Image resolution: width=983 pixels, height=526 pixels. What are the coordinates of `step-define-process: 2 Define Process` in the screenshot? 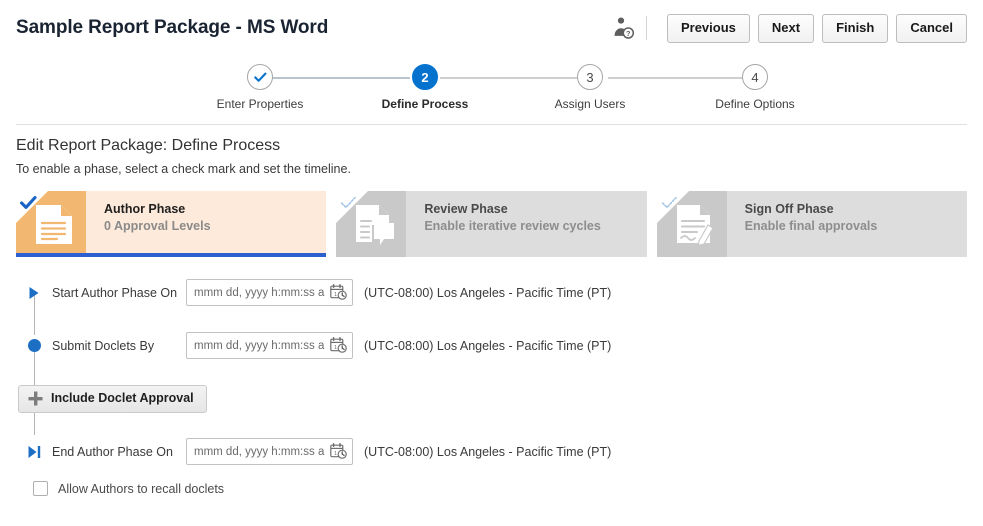 It's located at (425, 87).